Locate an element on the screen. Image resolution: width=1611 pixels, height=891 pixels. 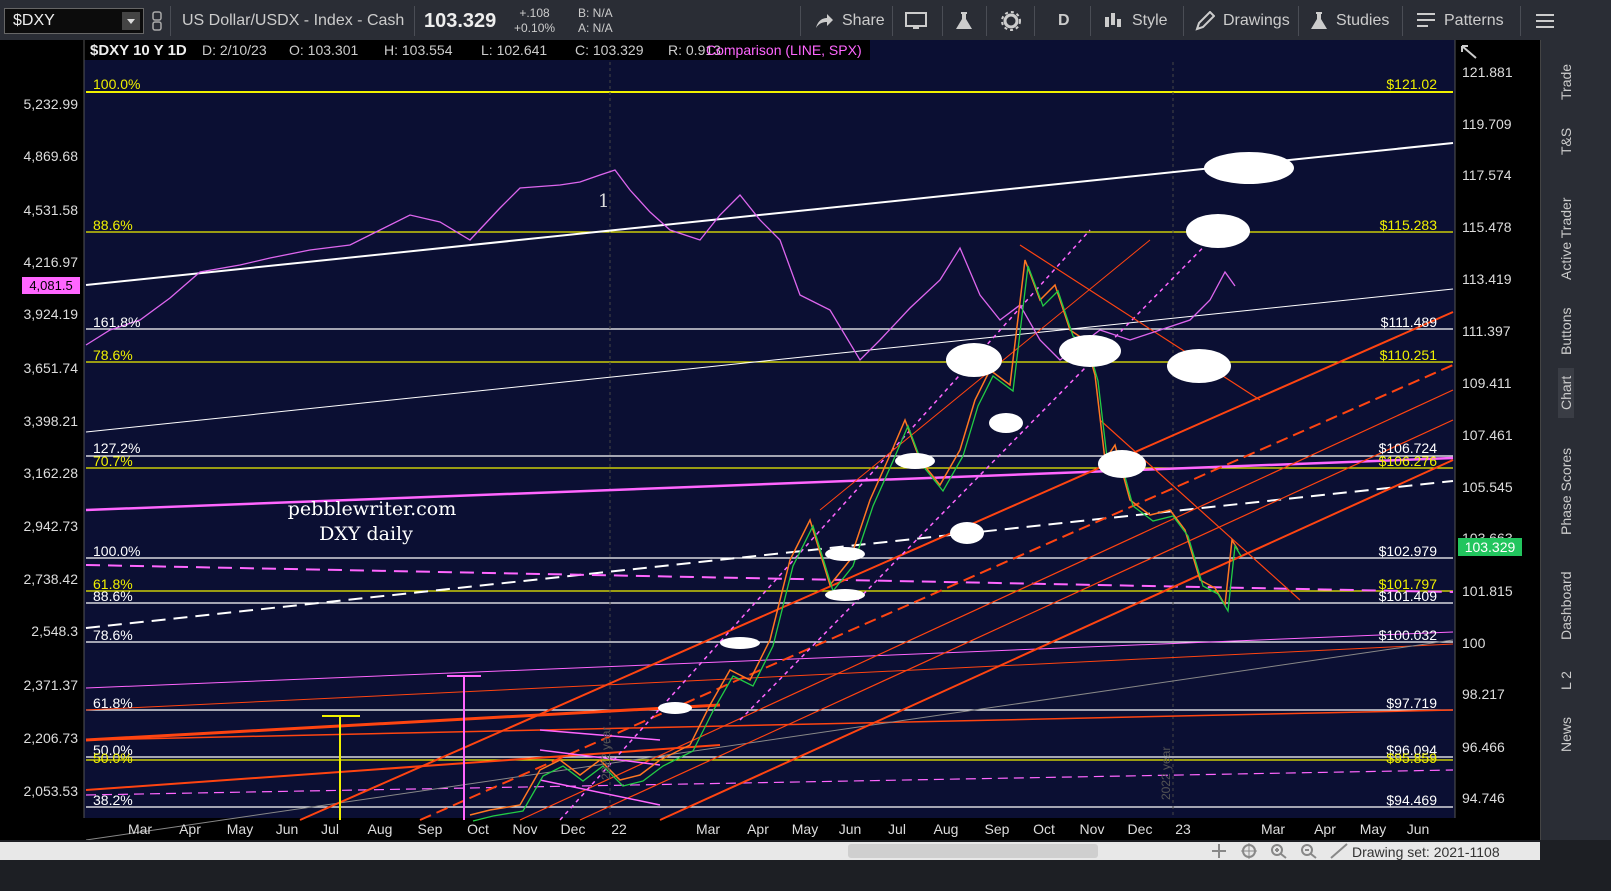
zoom-fit-icon is located at coordinates (1339, 851).